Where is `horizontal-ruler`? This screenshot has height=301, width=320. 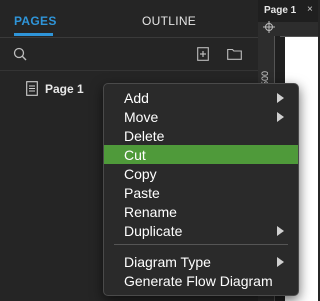
horizontal-ruler is located at coordinates (299, 29).